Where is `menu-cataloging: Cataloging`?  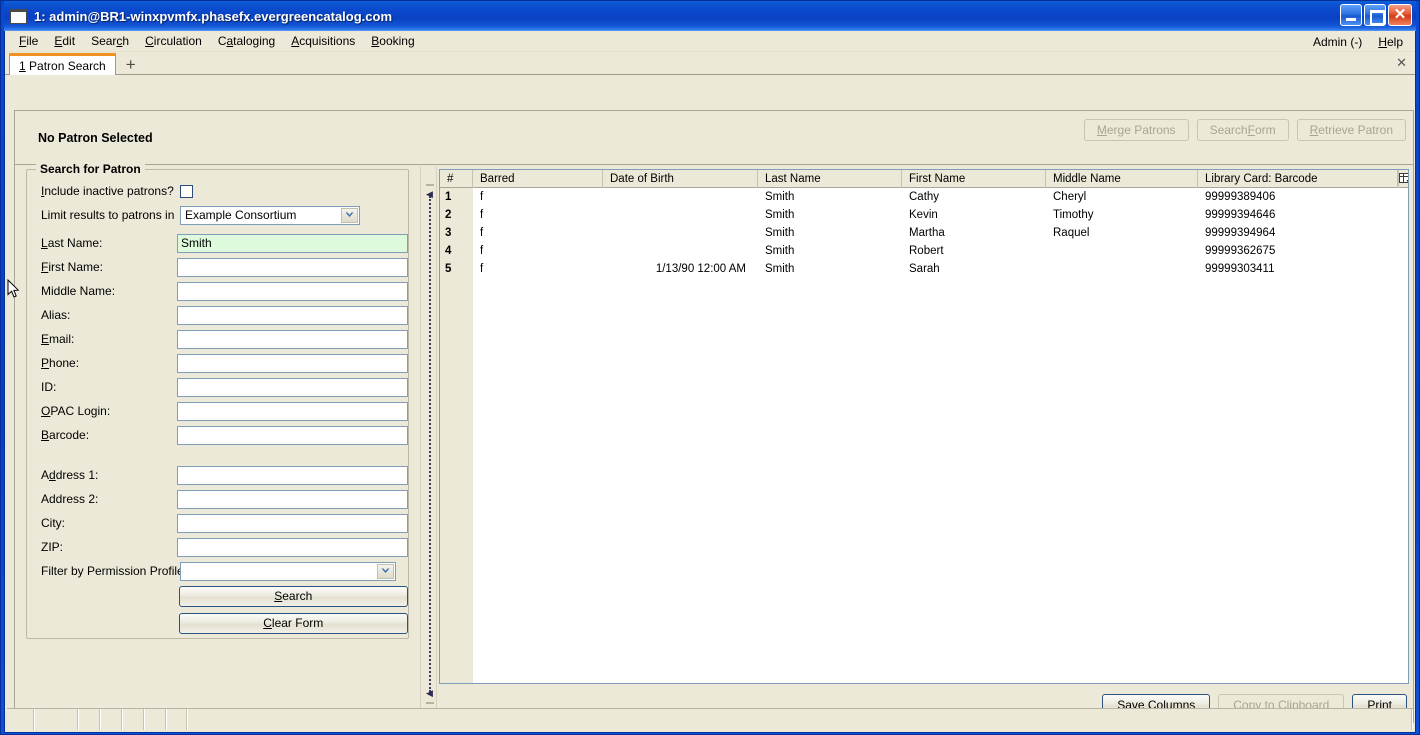 menu-cataloging: Cataloging is located at coordinates (246, 41).